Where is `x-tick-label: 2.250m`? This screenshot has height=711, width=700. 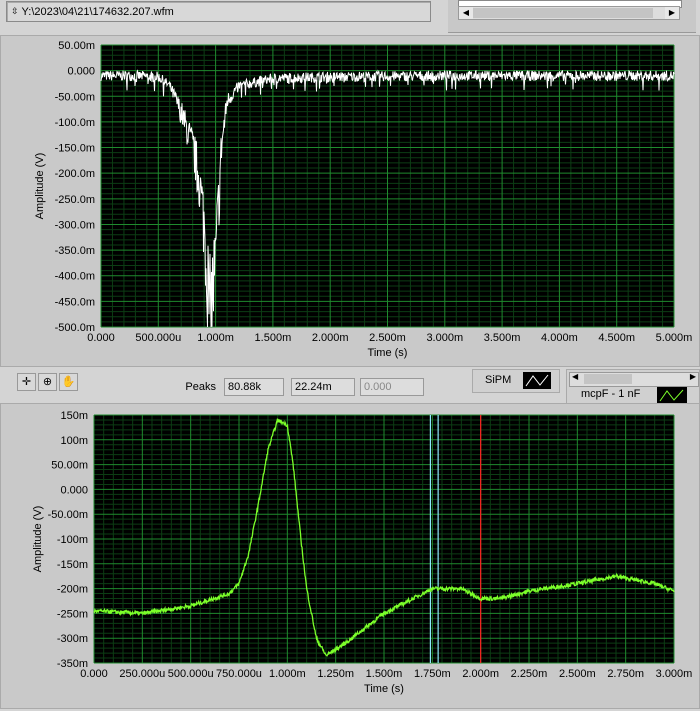
x-tick-label: 2.250m is located at coordinates (529, 674).